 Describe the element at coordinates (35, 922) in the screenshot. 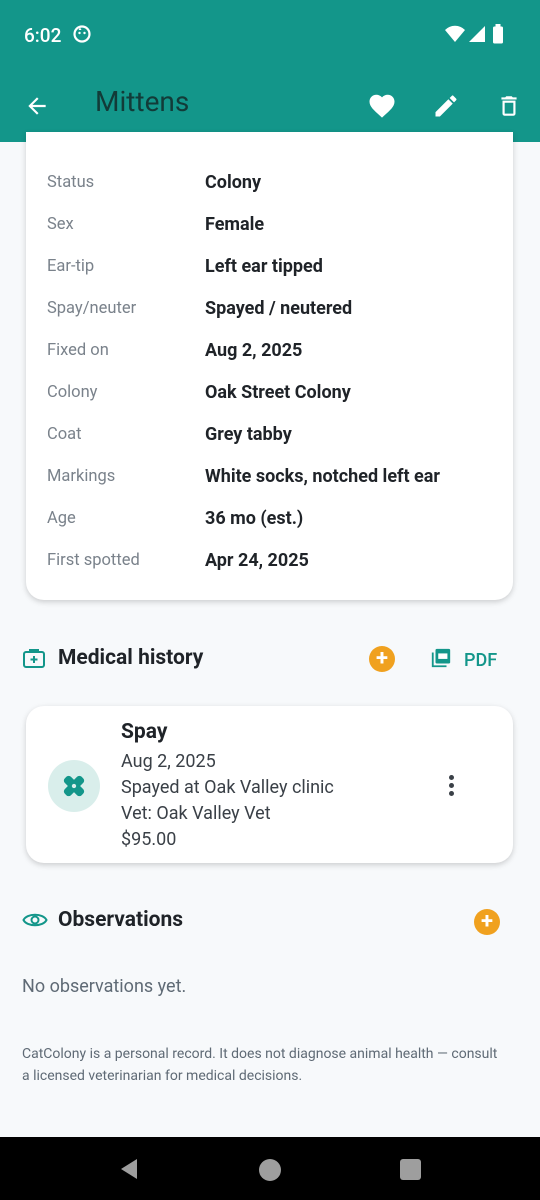

I see `eye-icon` at that location.